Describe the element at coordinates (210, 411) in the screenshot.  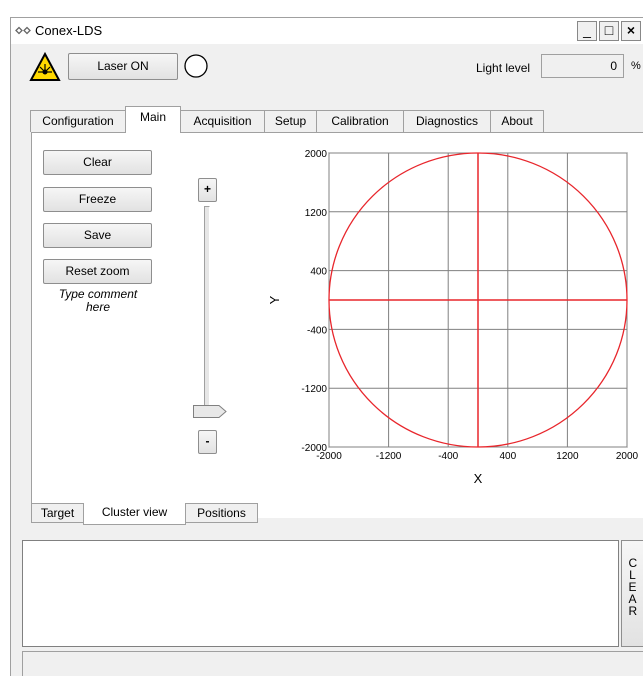
I see `zoom-slider-thumb` at that location.